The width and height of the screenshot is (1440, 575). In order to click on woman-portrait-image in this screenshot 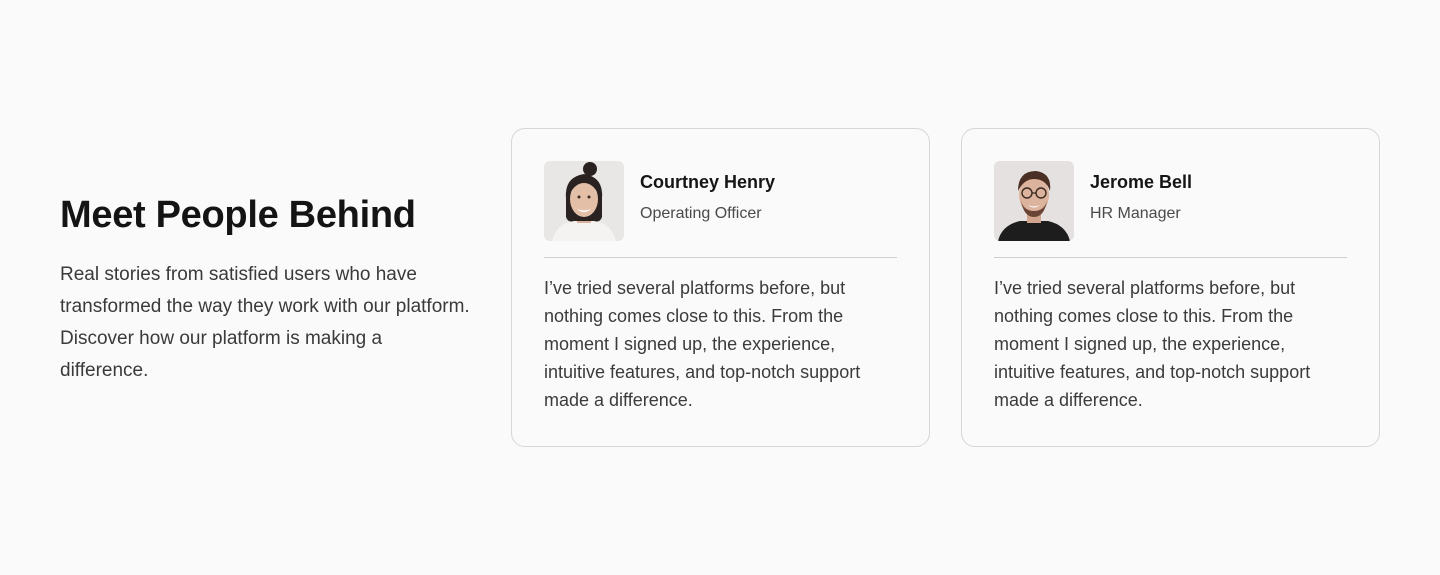, I will do `click(584, 201)`.